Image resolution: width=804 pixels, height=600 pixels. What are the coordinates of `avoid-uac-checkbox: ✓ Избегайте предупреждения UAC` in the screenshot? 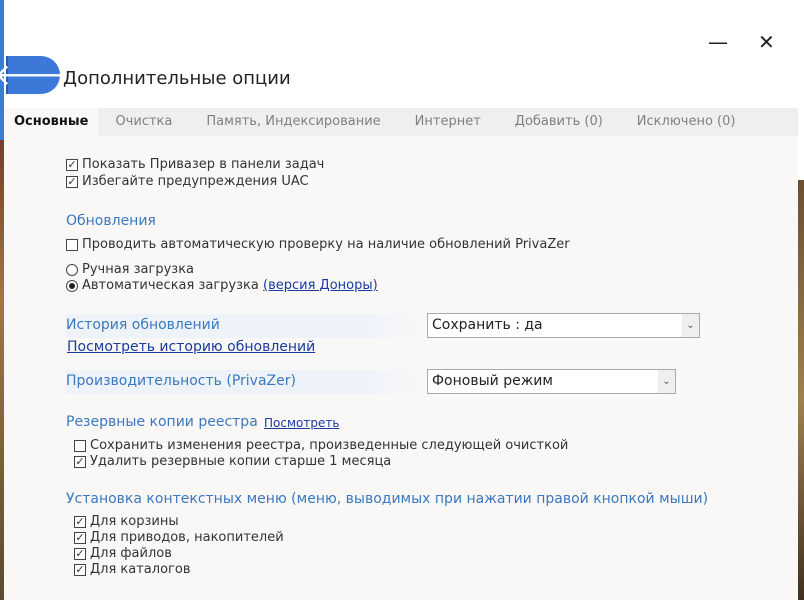 It's located at (187, 181).